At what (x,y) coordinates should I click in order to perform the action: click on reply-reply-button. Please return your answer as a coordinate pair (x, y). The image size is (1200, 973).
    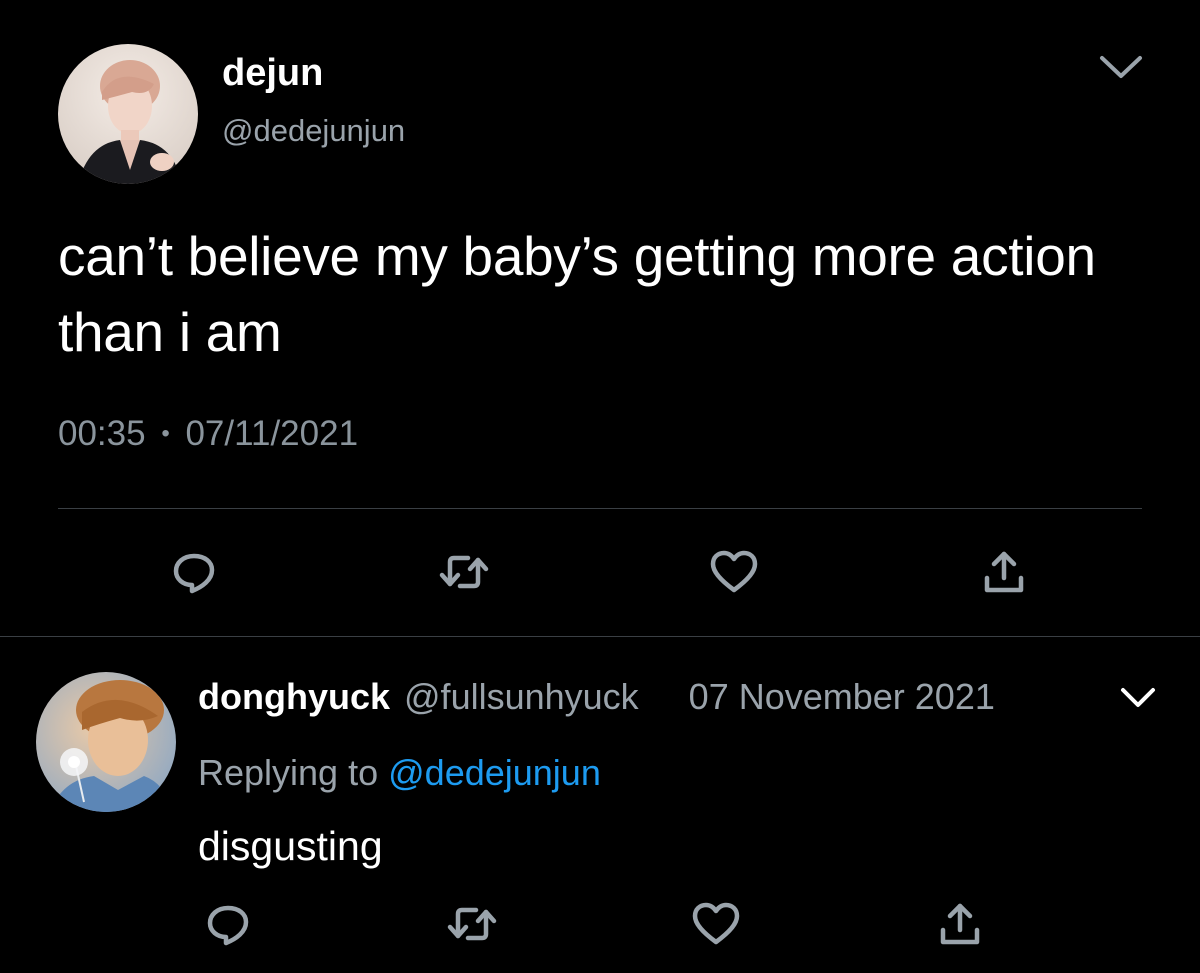
    Looking at the image, I should click on (228, 924).